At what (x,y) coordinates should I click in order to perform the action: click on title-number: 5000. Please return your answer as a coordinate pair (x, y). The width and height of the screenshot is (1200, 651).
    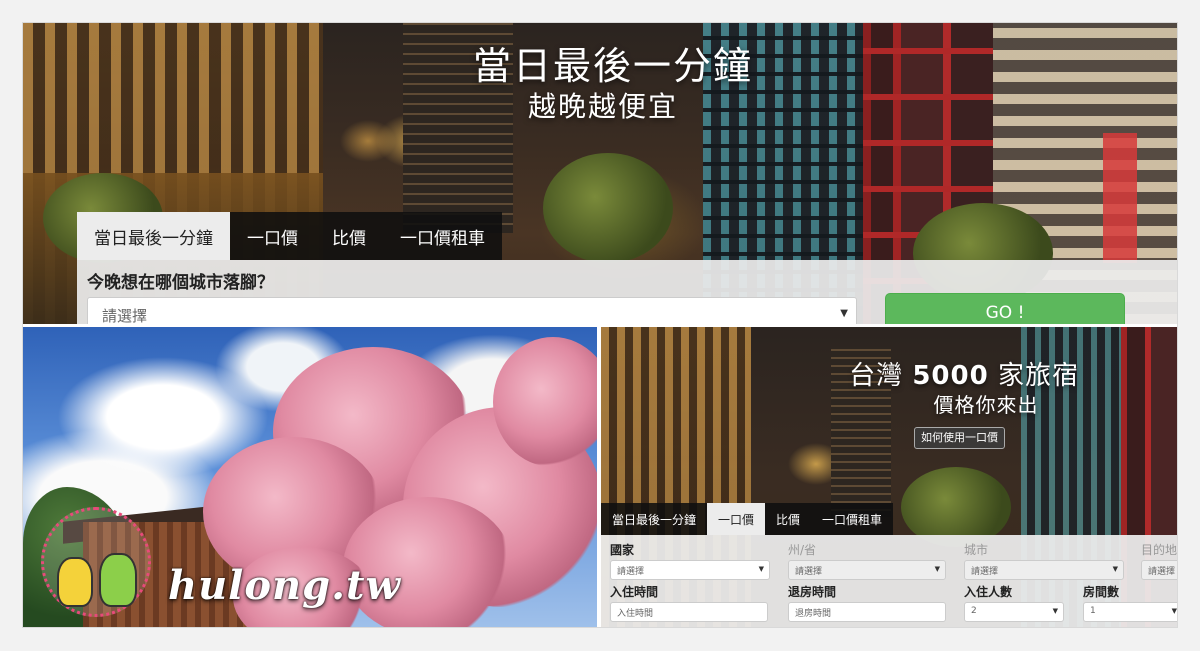
    Looking at the image, I should click on (950, 376).